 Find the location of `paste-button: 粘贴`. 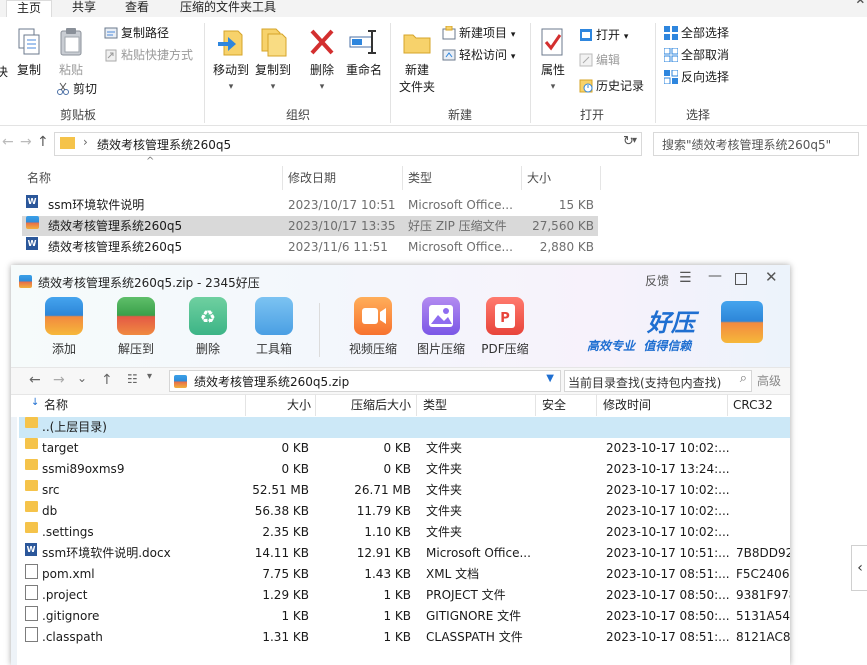

paste-button: 粘贴 is located at coordinates (71, 52).